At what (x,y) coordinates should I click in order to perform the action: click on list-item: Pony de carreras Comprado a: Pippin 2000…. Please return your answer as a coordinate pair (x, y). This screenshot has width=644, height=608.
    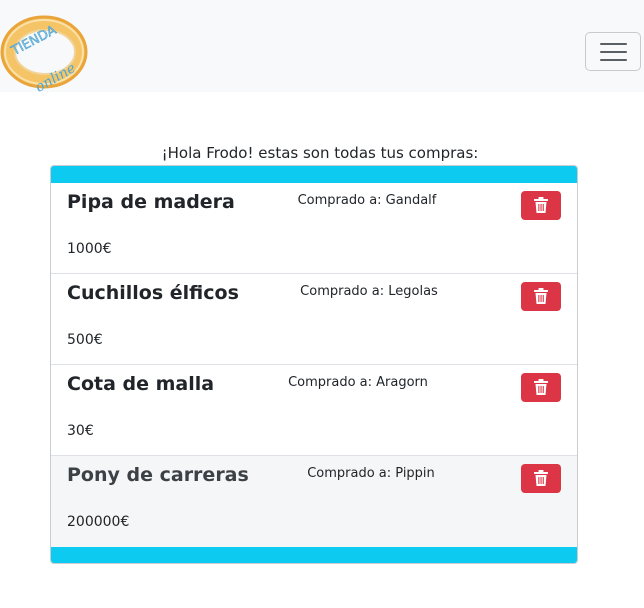
    Looking at the image, I should click on (314, 501).